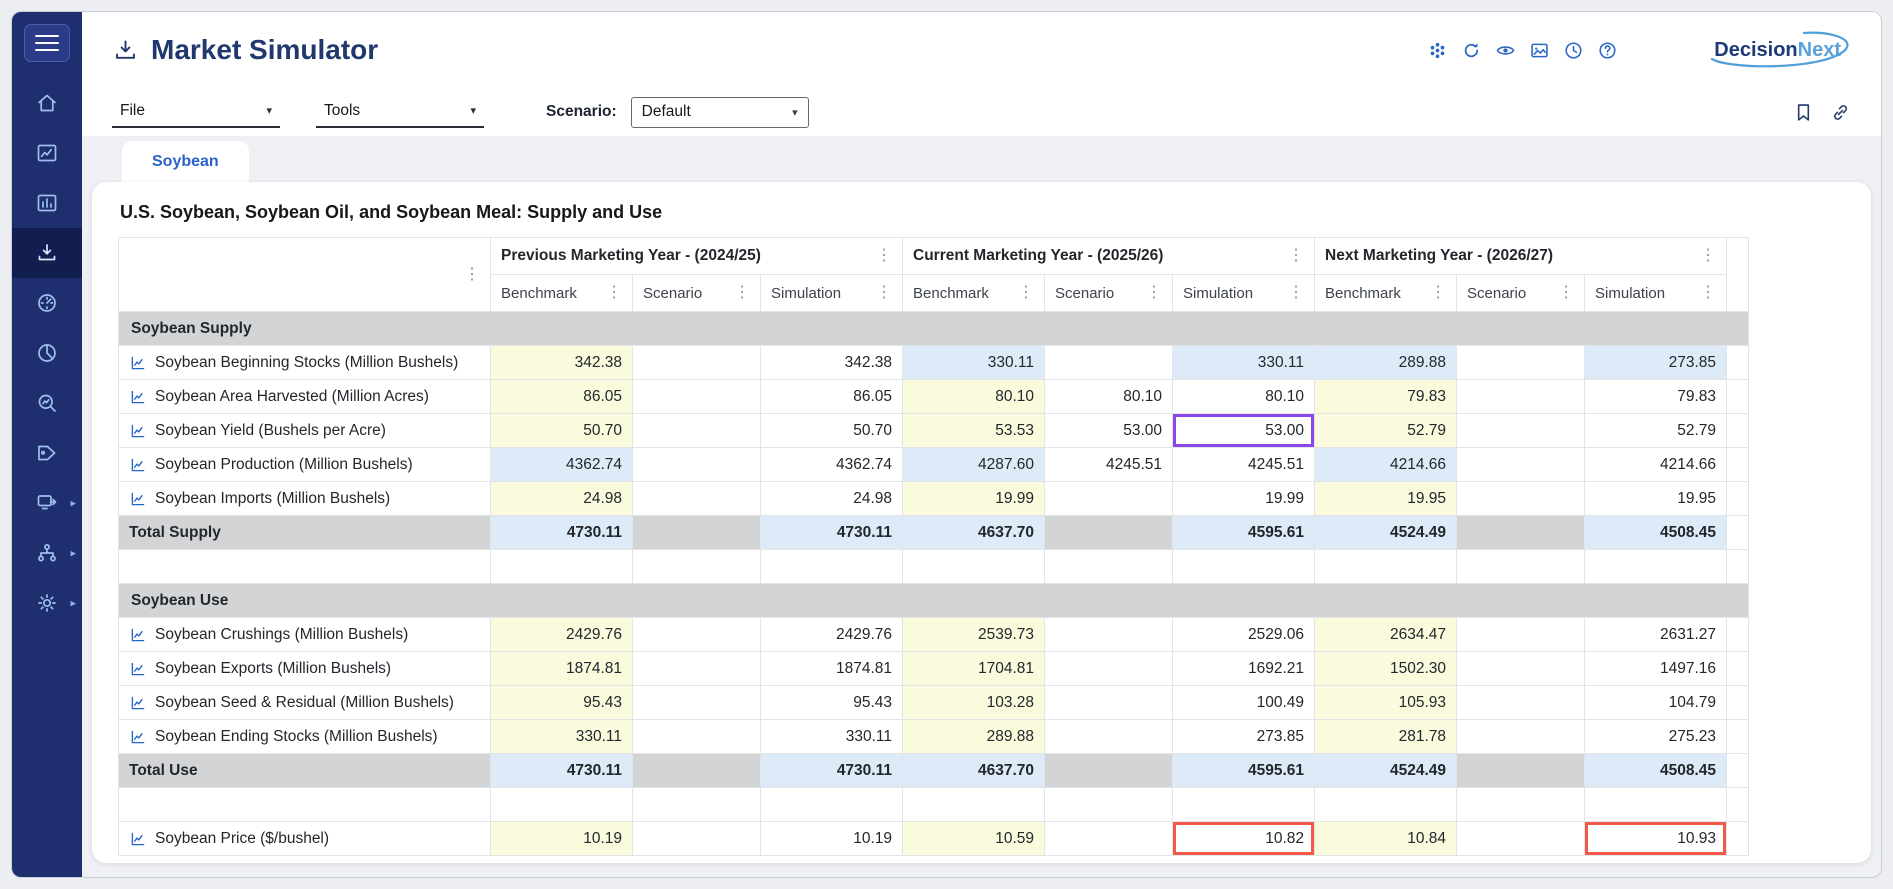  Describe the element at coordinates (973, 634) in the screenshot. I see `value-cell: 2539.73` at that location.